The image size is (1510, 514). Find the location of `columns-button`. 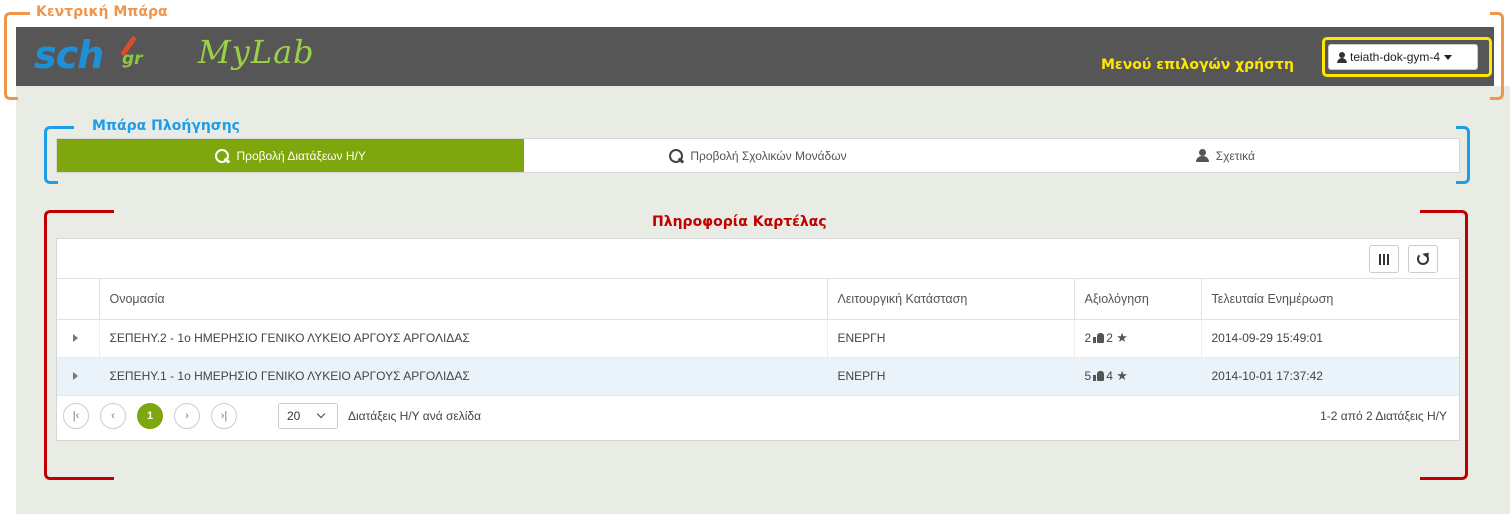

columns-button is located at coordinates (1384, 259).